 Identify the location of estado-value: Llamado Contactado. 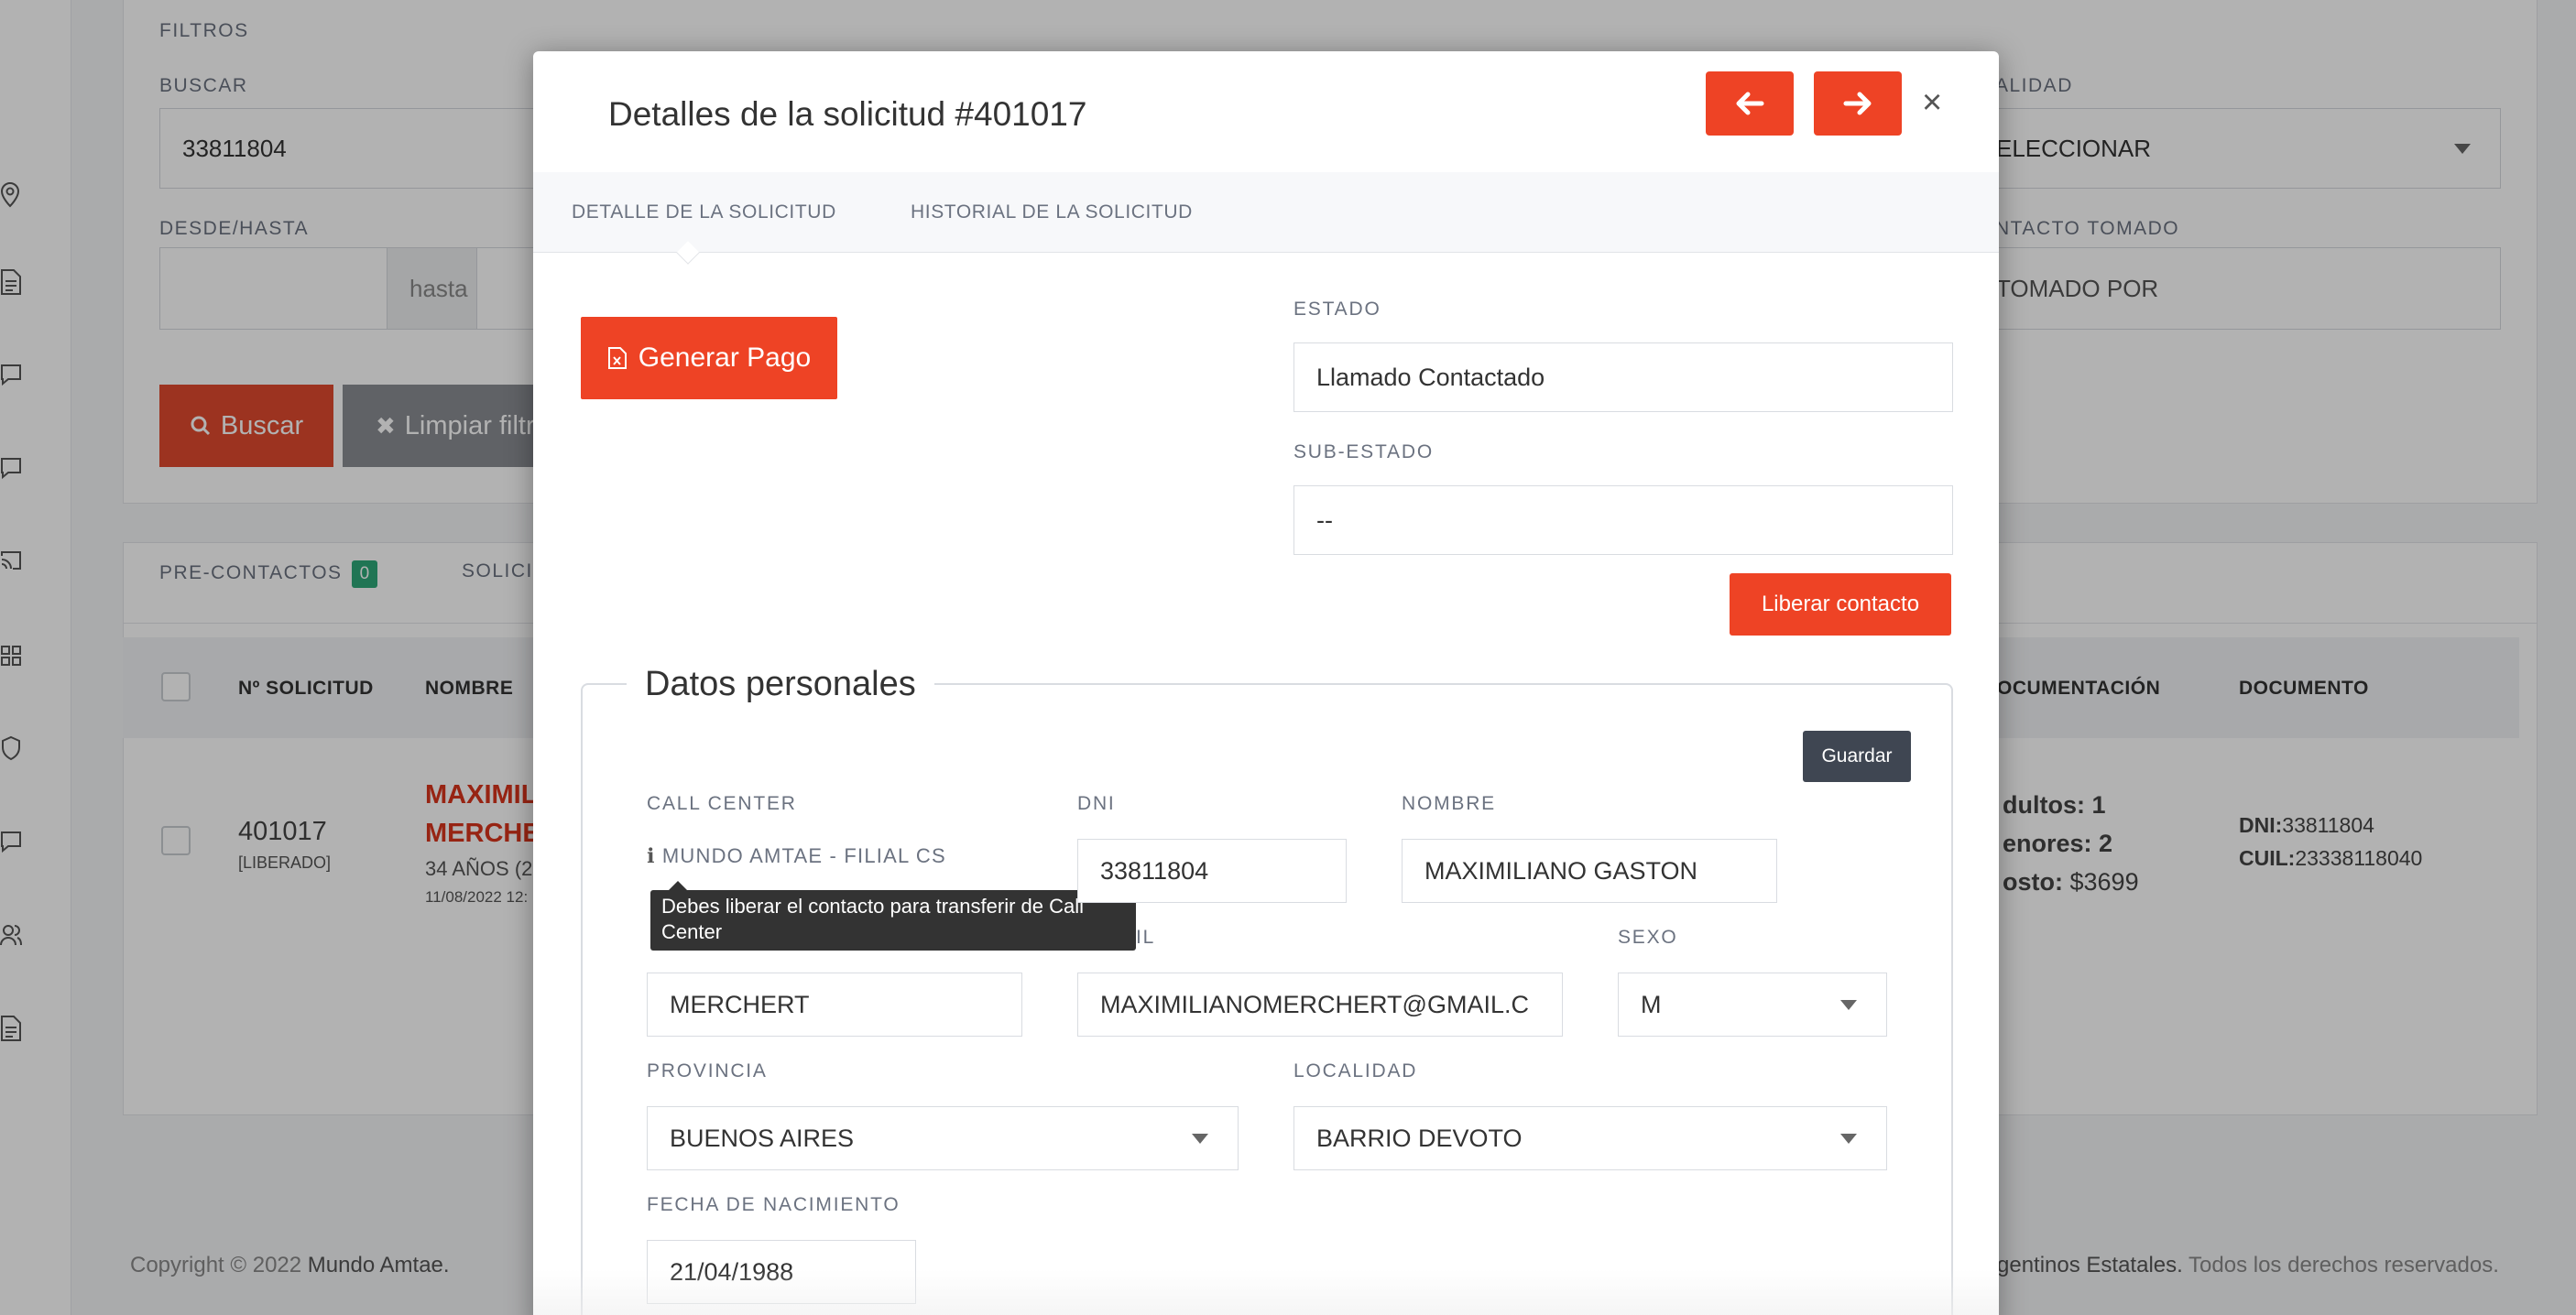
(1431, 377).